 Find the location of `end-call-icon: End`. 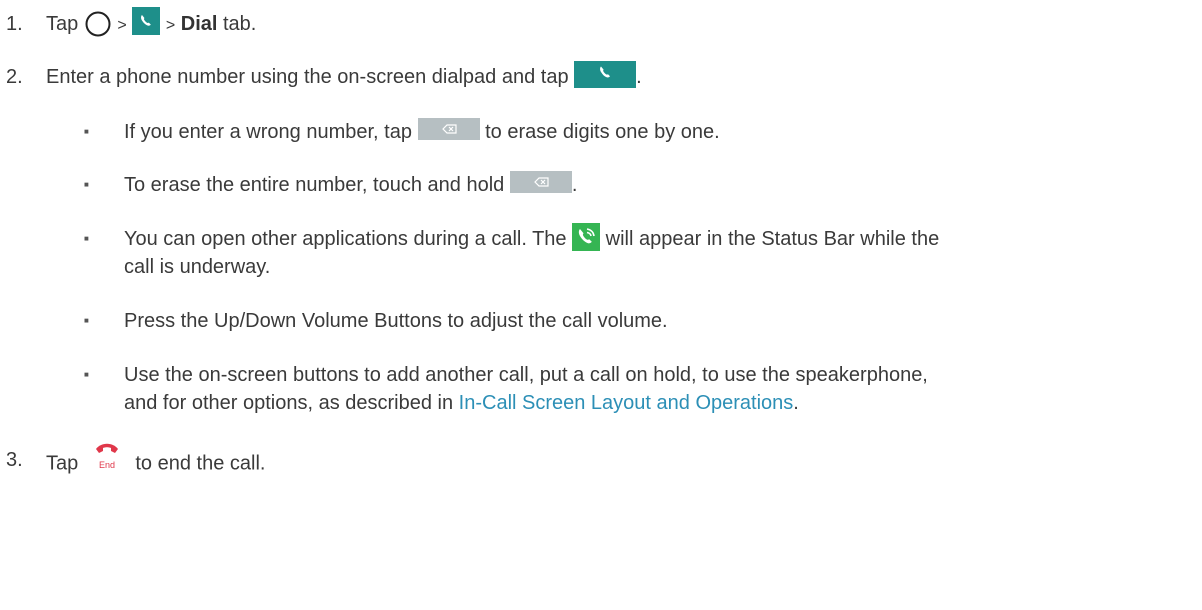

end-call-icon: End is located at coordinates (107, 456).